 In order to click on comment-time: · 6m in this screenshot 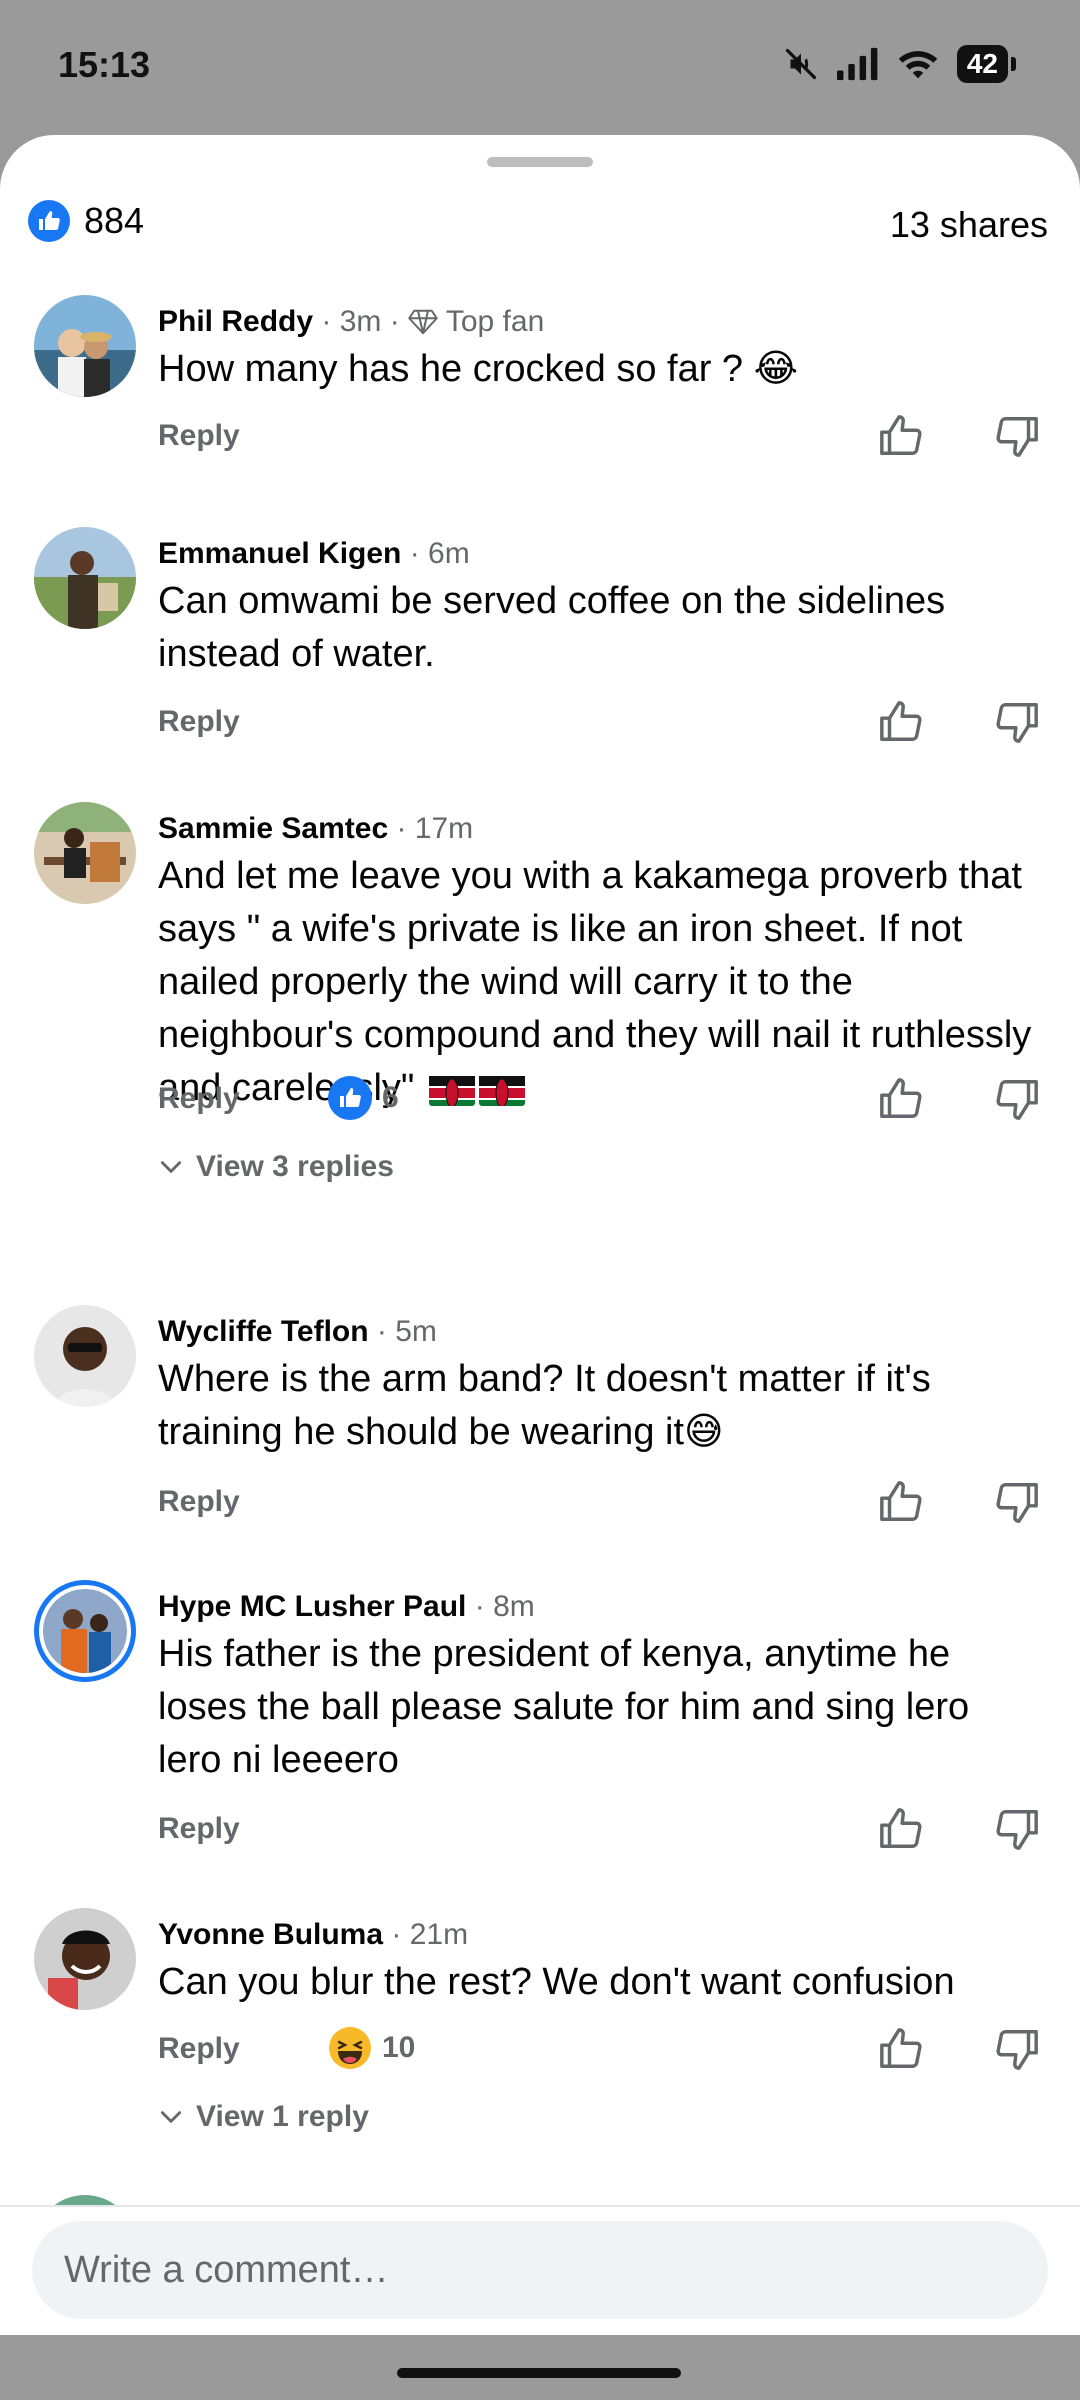, I will do `click(439, 553)`.